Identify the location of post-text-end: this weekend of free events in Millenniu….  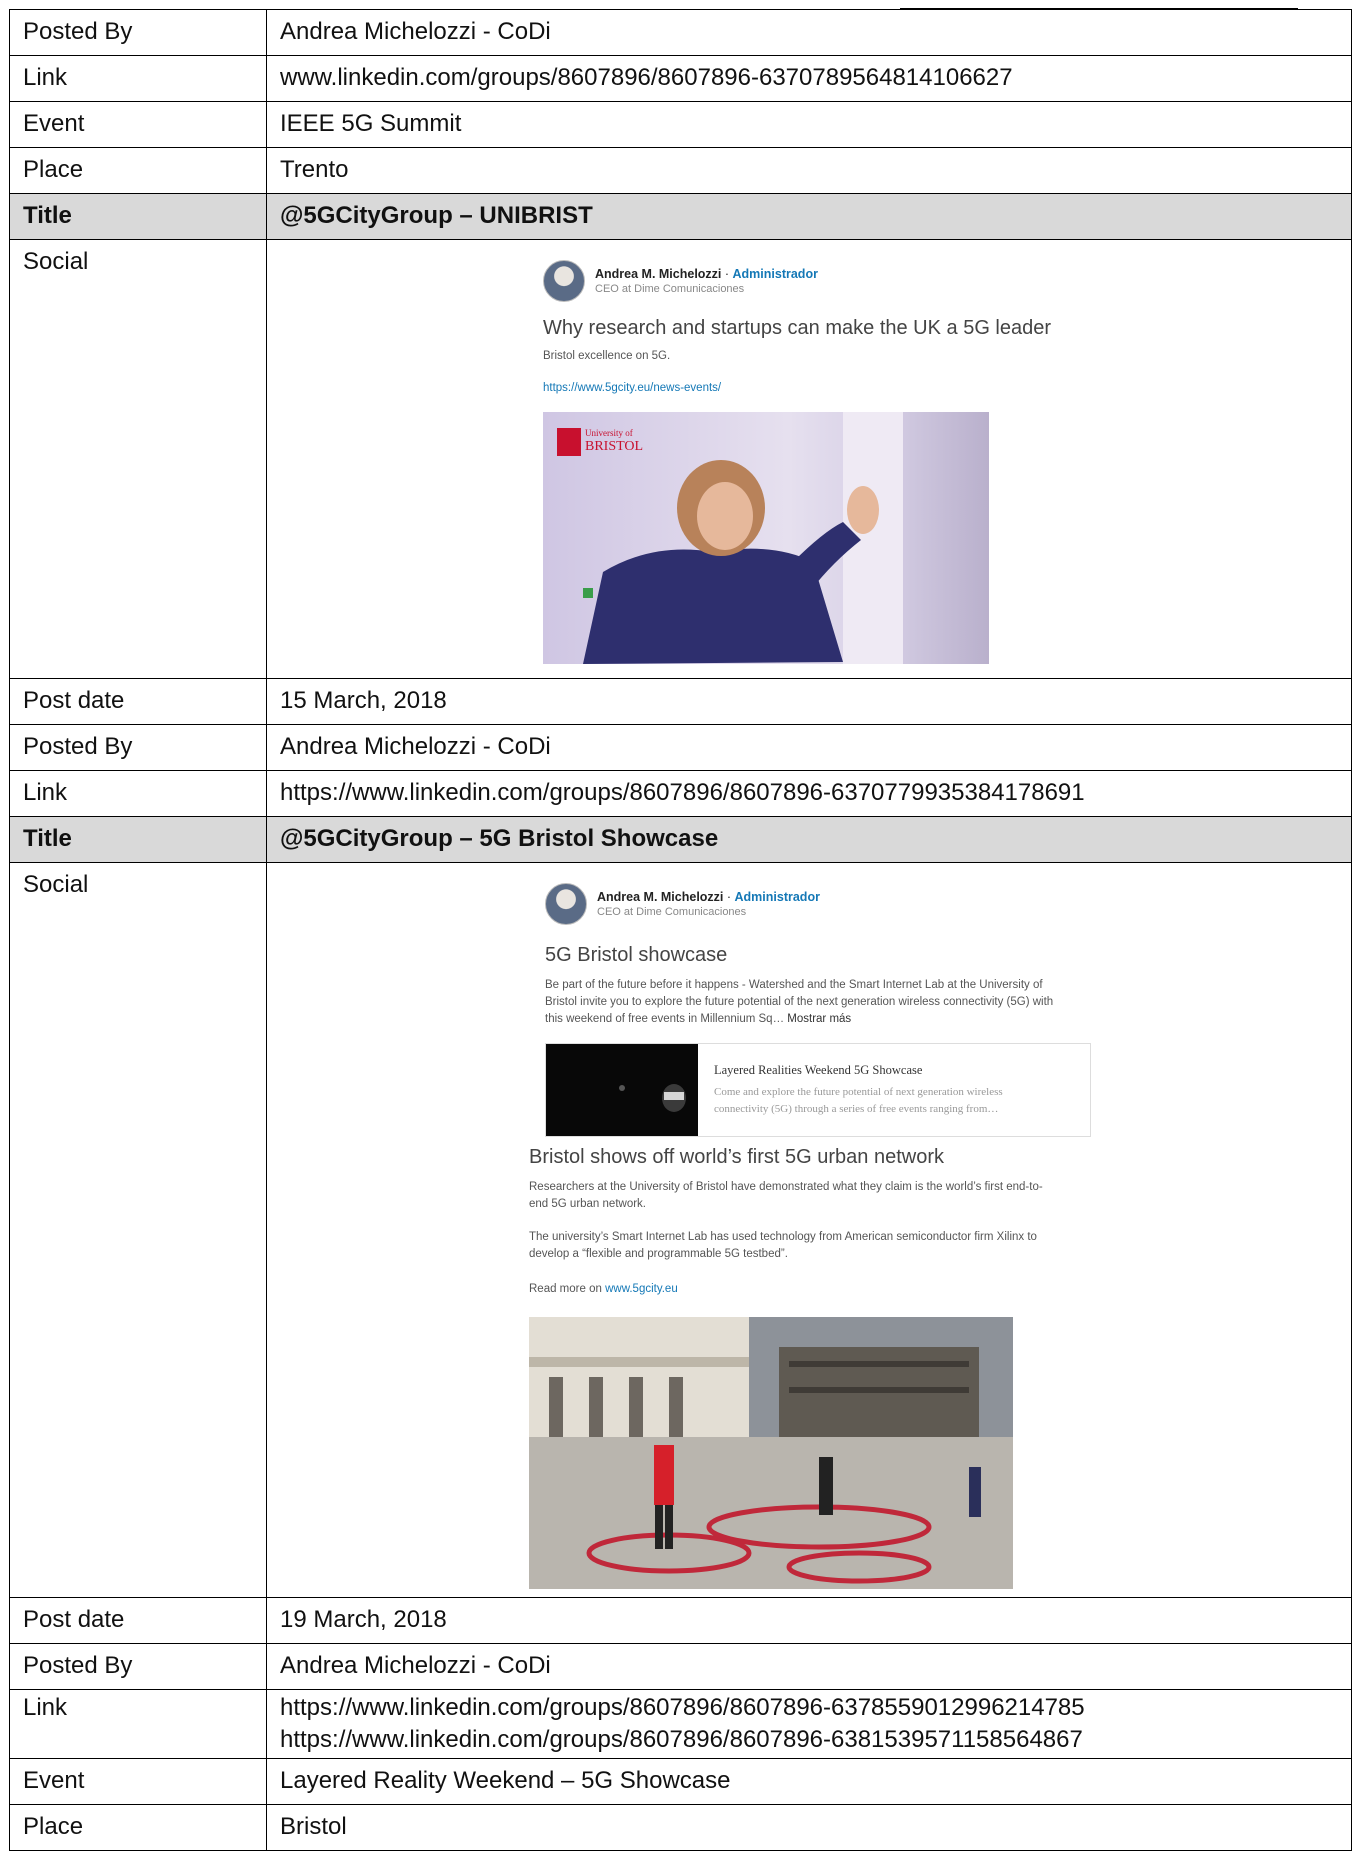
(665, 1019).